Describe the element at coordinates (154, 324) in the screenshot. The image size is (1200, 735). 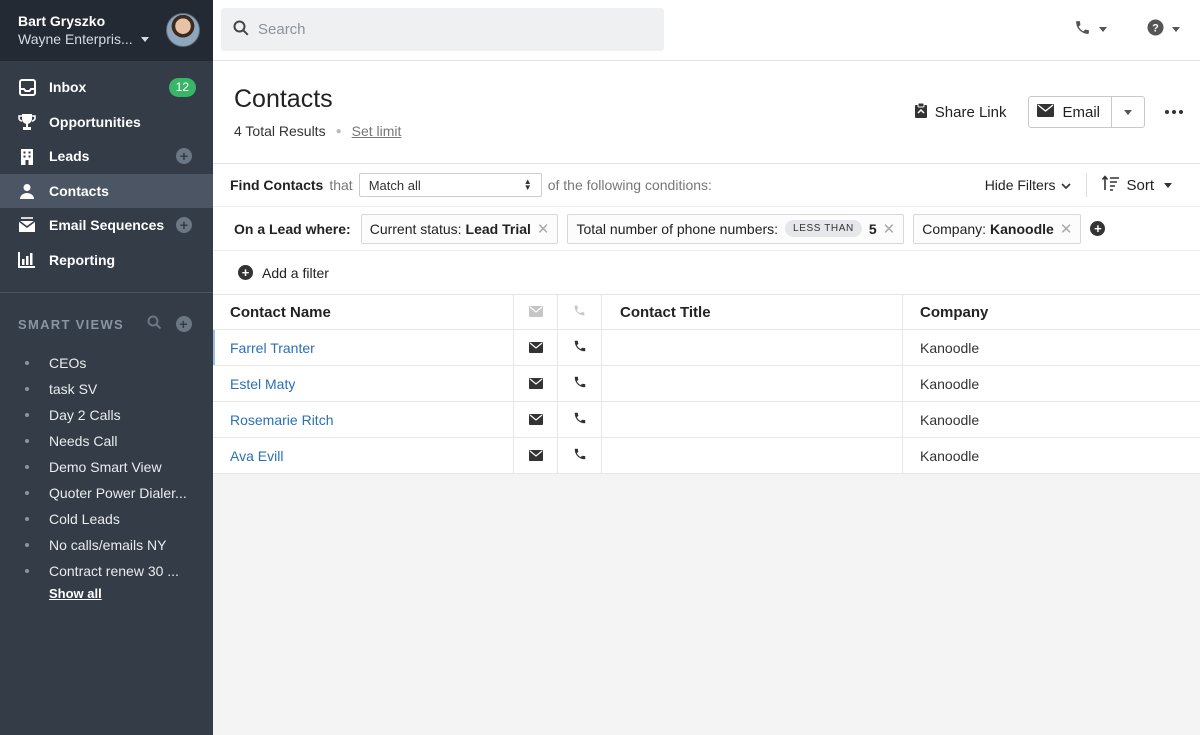
I see `search-icon` at that location.